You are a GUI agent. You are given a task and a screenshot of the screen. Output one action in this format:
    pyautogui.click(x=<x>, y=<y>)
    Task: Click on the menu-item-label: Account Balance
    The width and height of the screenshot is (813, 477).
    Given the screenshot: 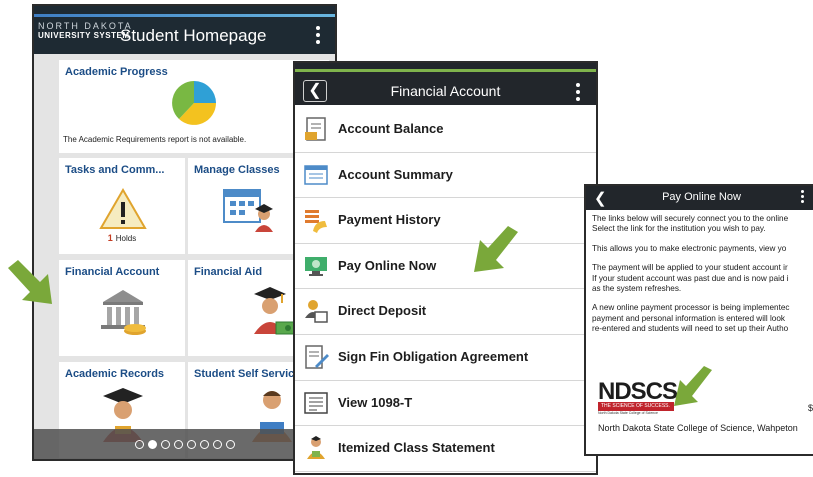 What is the action you would take?
    pyautogui.click(x=391, y=128)
    